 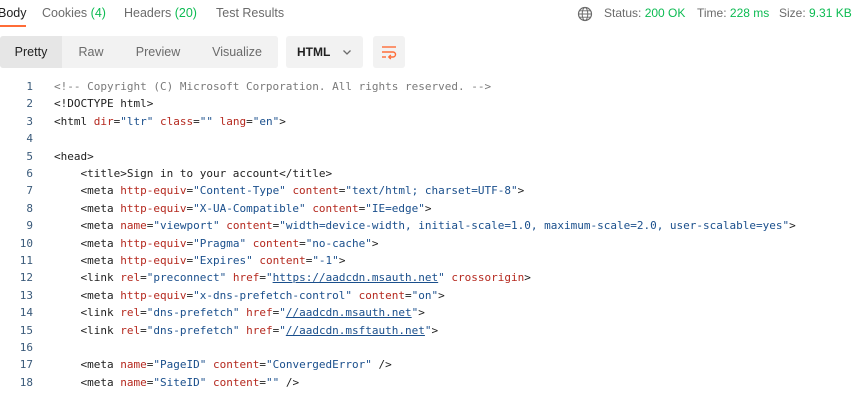 What do you see at coordinates (91, 52) in the screenshot?
I see `view-raw-button: Raw` at bounding box center [91, 52].